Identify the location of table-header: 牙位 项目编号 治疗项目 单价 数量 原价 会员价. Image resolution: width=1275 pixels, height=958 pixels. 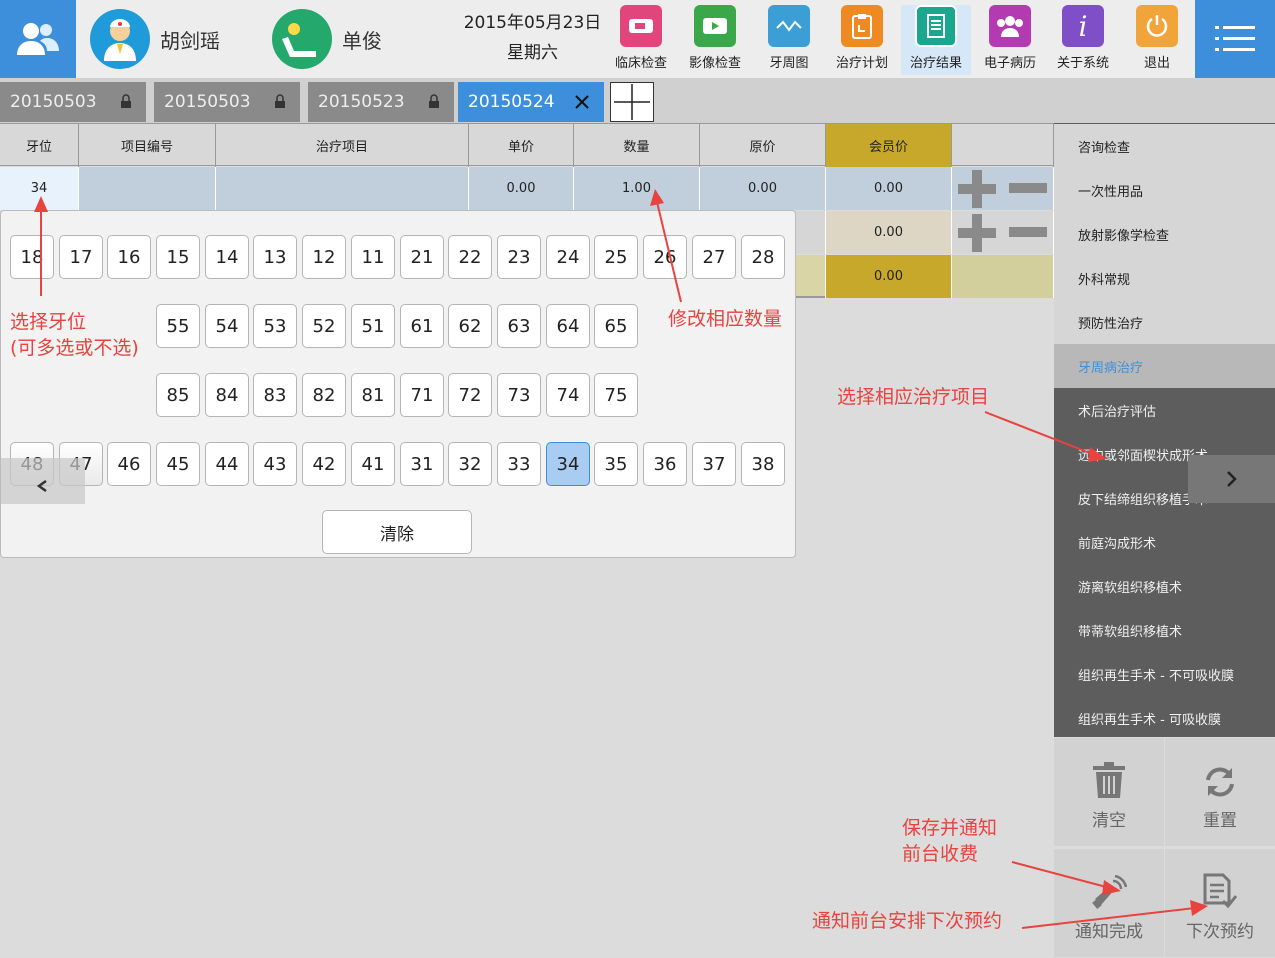
(527, 145).